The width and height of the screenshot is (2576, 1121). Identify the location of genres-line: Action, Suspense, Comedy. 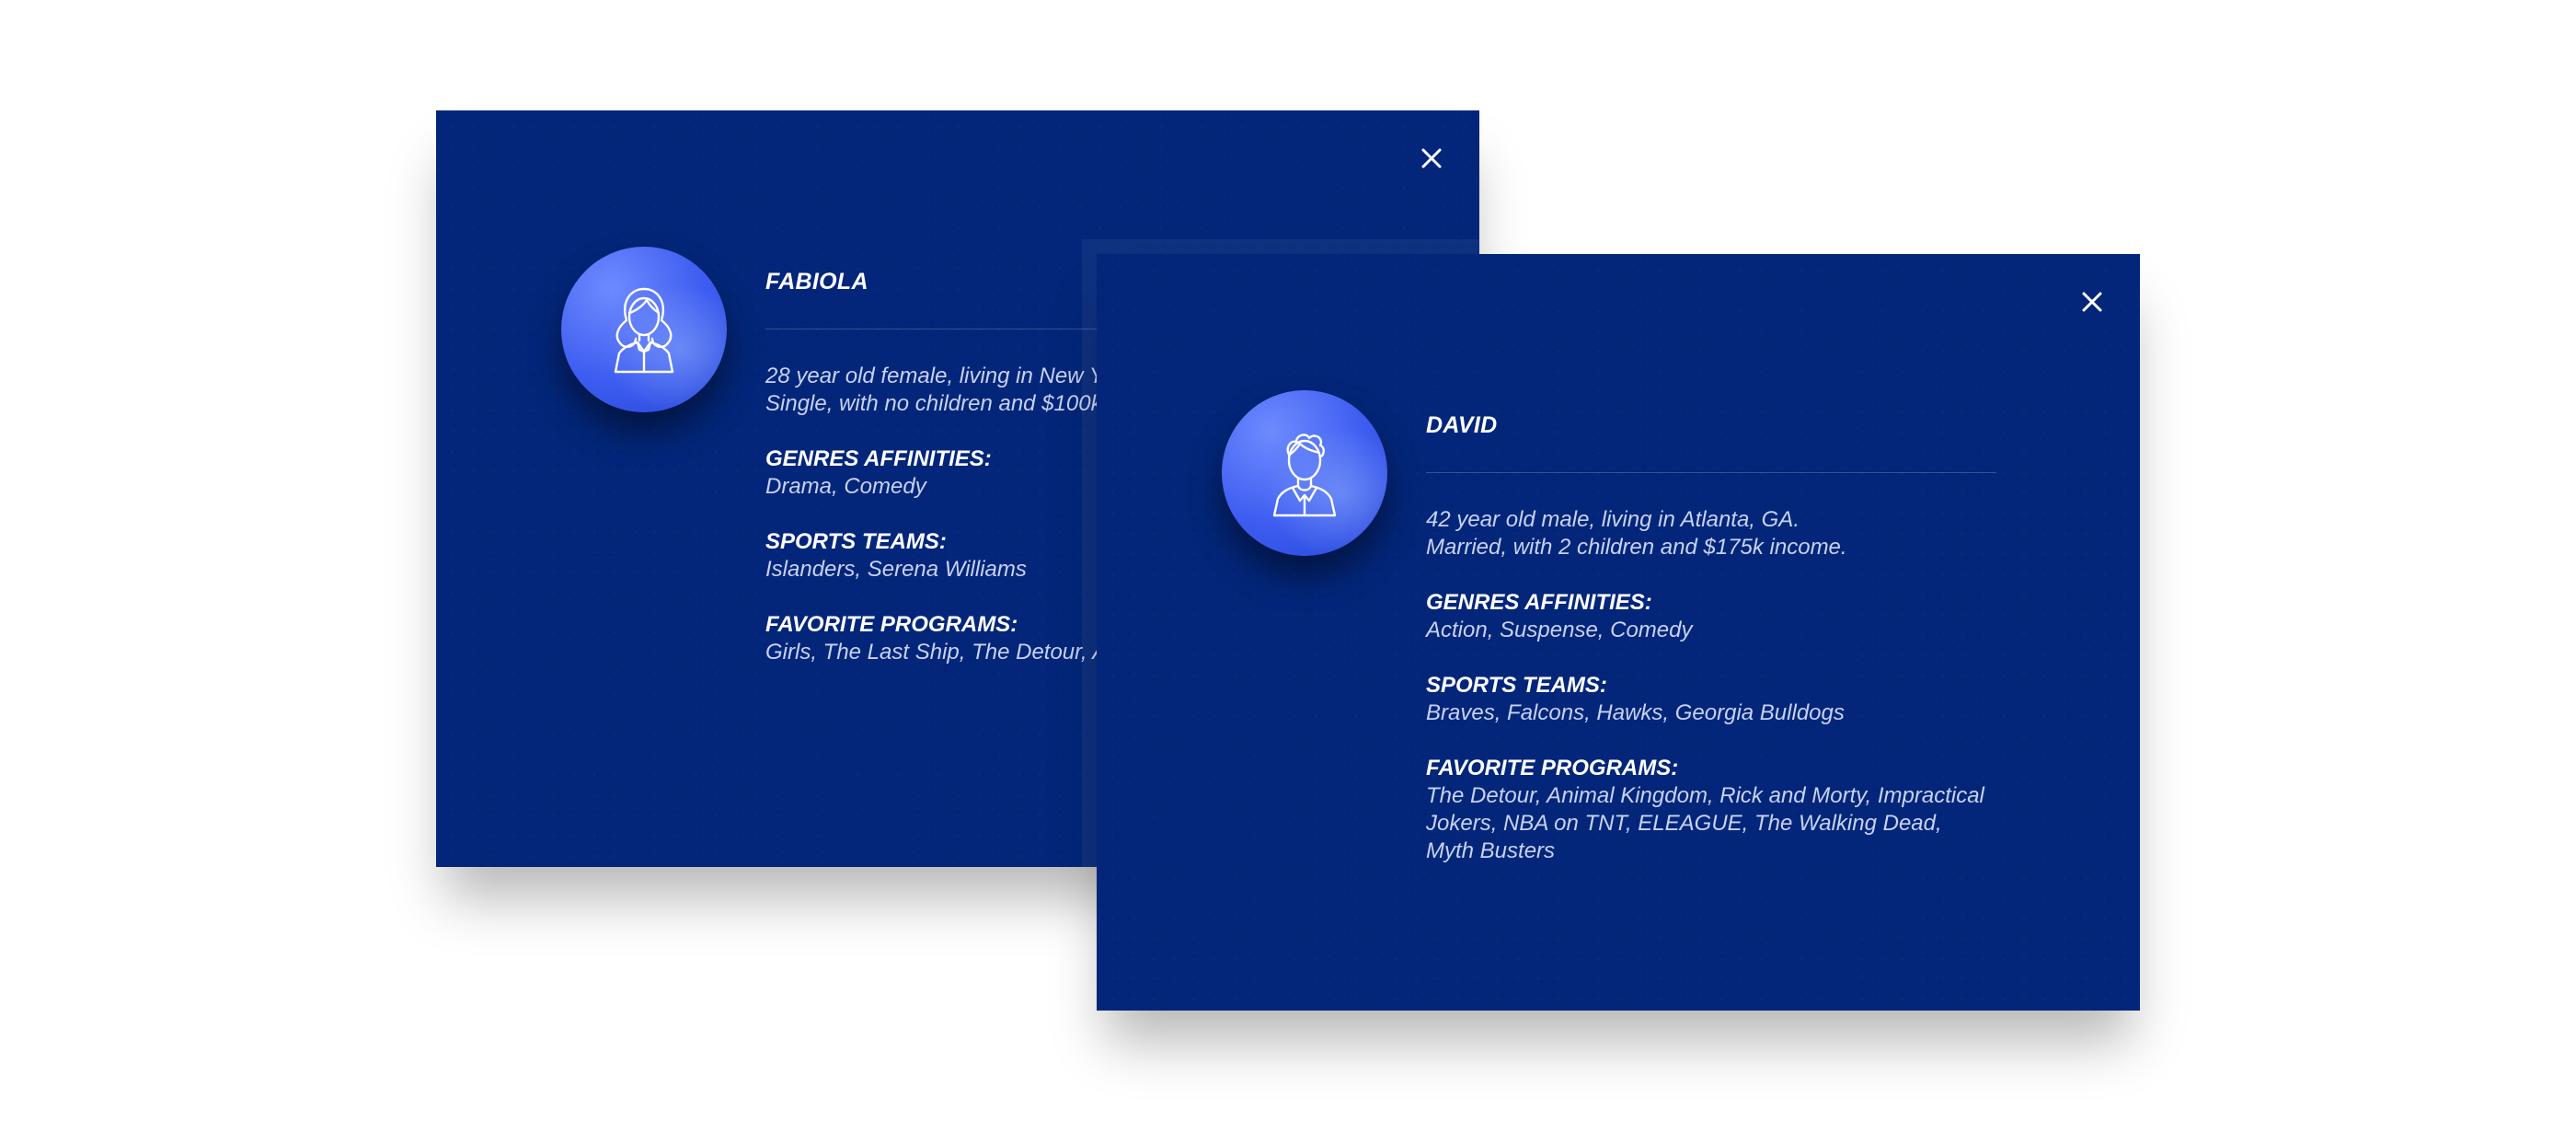
(1559, 630).